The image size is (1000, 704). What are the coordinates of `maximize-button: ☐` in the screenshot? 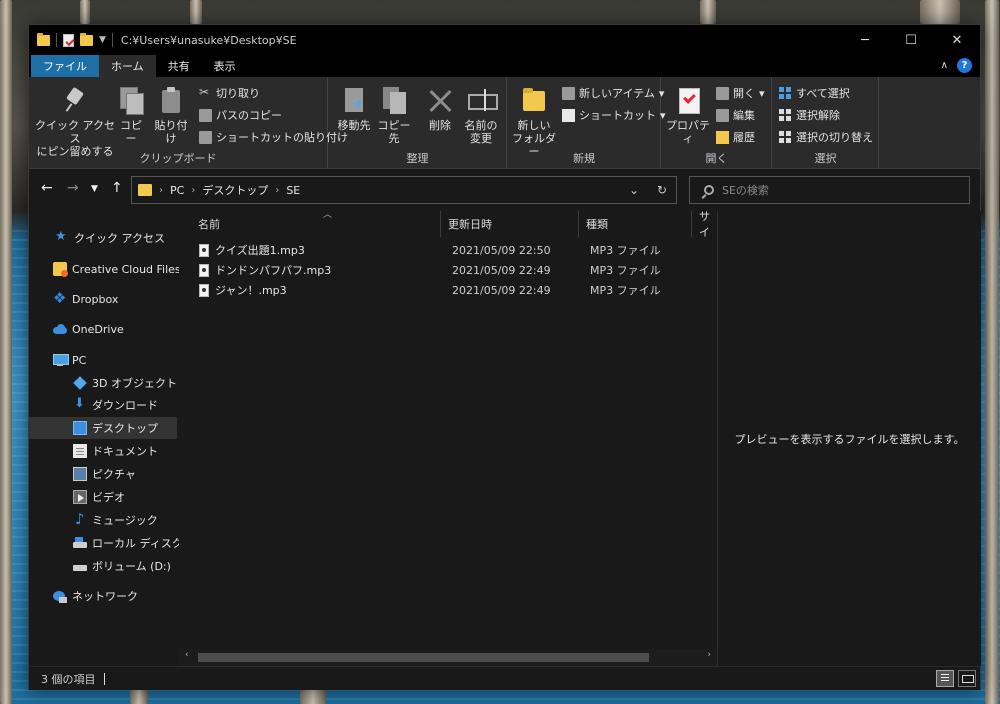 It's located at (911, 40).